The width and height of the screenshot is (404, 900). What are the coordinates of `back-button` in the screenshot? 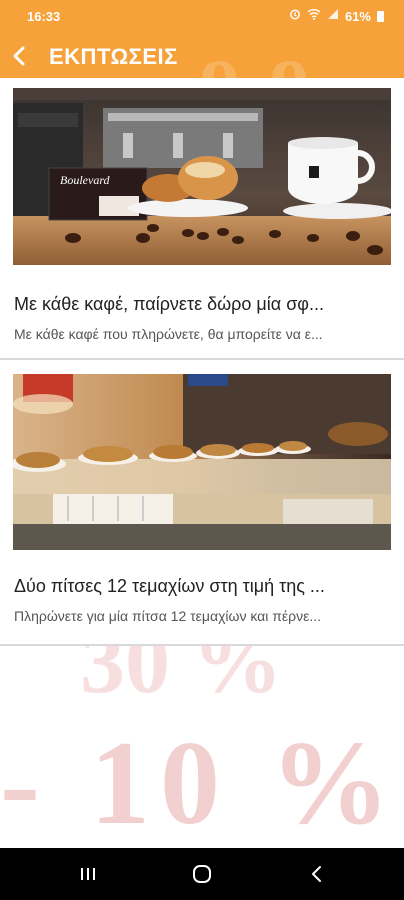 It's located at (20, 56).